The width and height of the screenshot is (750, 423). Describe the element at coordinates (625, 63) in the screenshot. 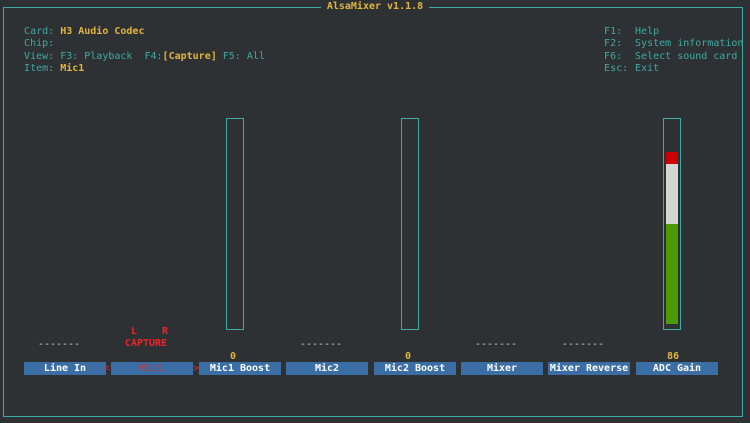

I see `help-esc: Esc: Exit` at that location.